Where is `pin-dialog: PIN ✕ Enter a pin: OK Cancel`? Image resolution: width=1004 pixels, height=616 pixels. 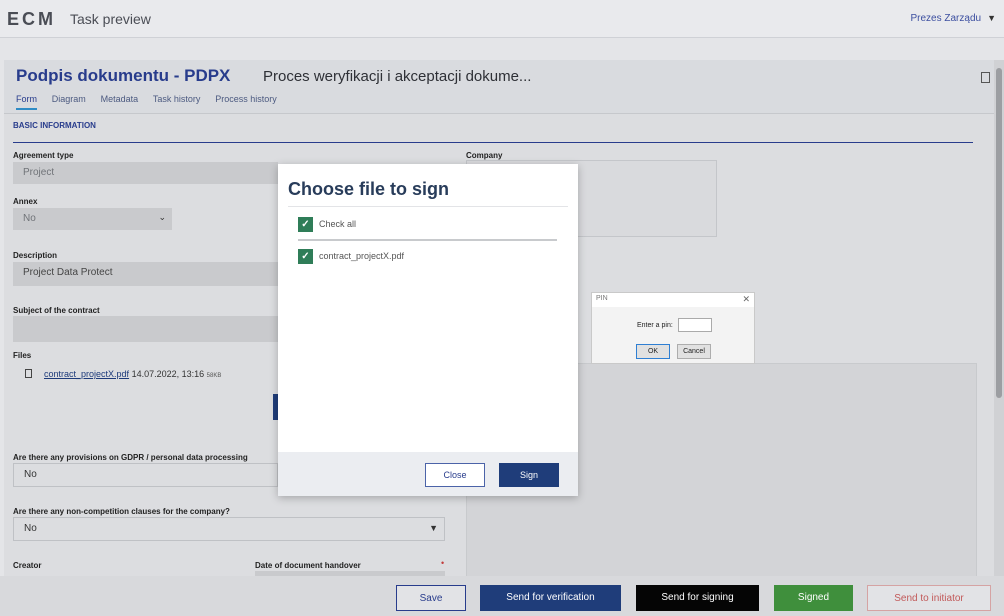
pin-dialog: PIN ✕ Enter a pin: OK Cancel is located at coordinates (673, 328).